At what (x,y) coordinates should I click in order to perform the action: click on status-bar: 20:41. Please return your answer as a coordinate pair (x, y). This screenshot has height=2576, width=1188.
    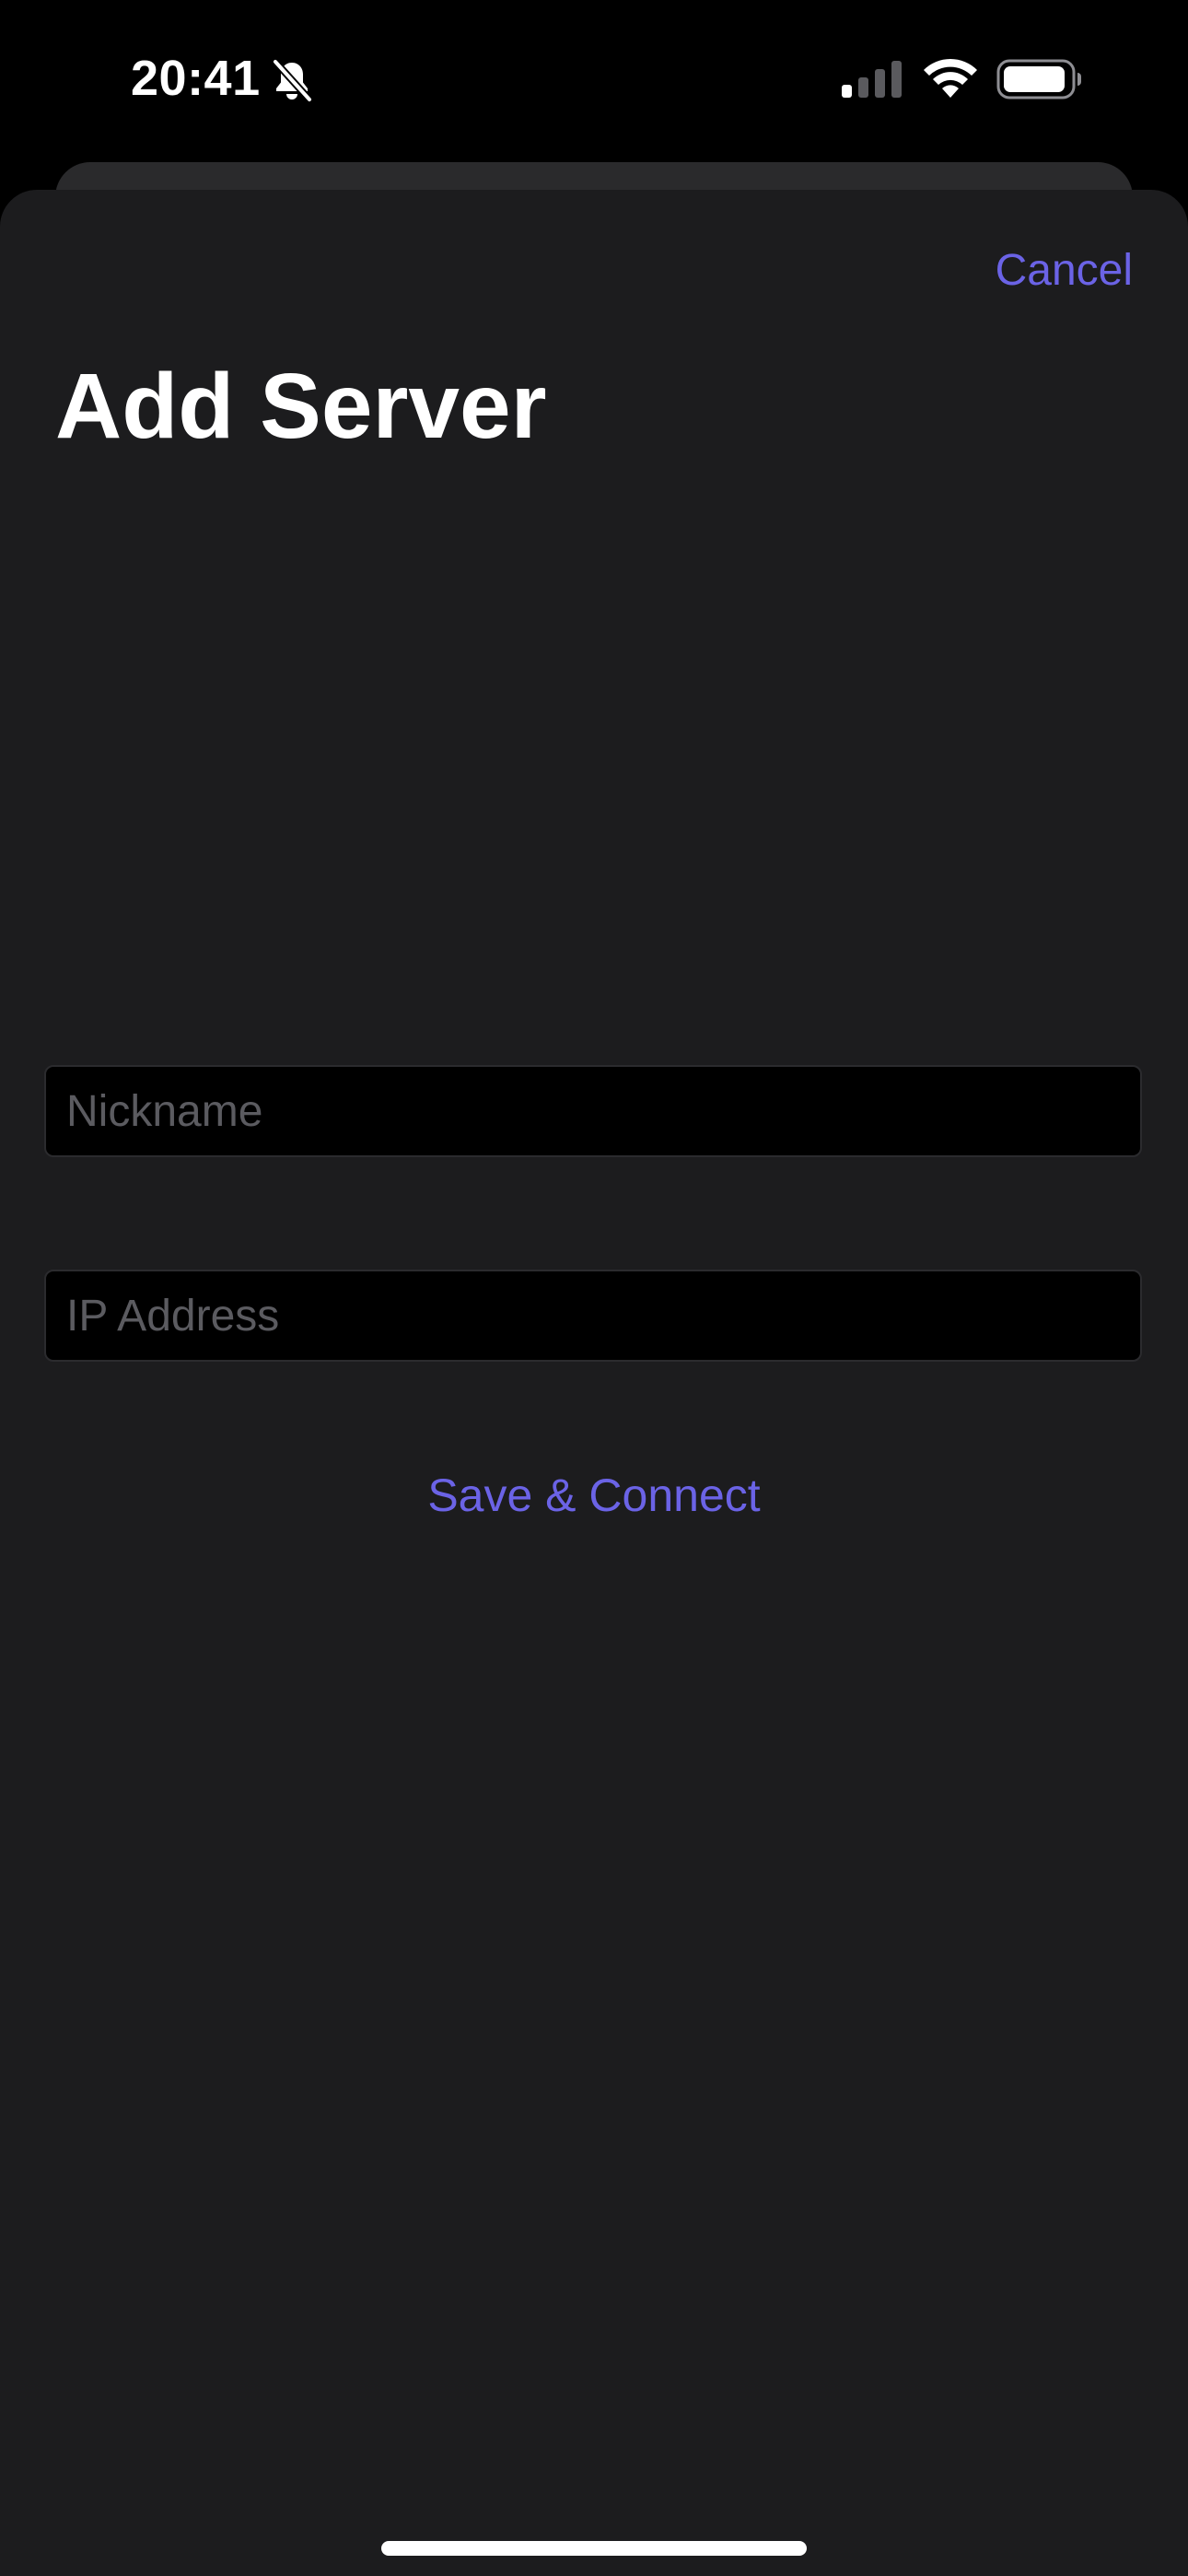
    Looking at the image, I should click on (594, 81).